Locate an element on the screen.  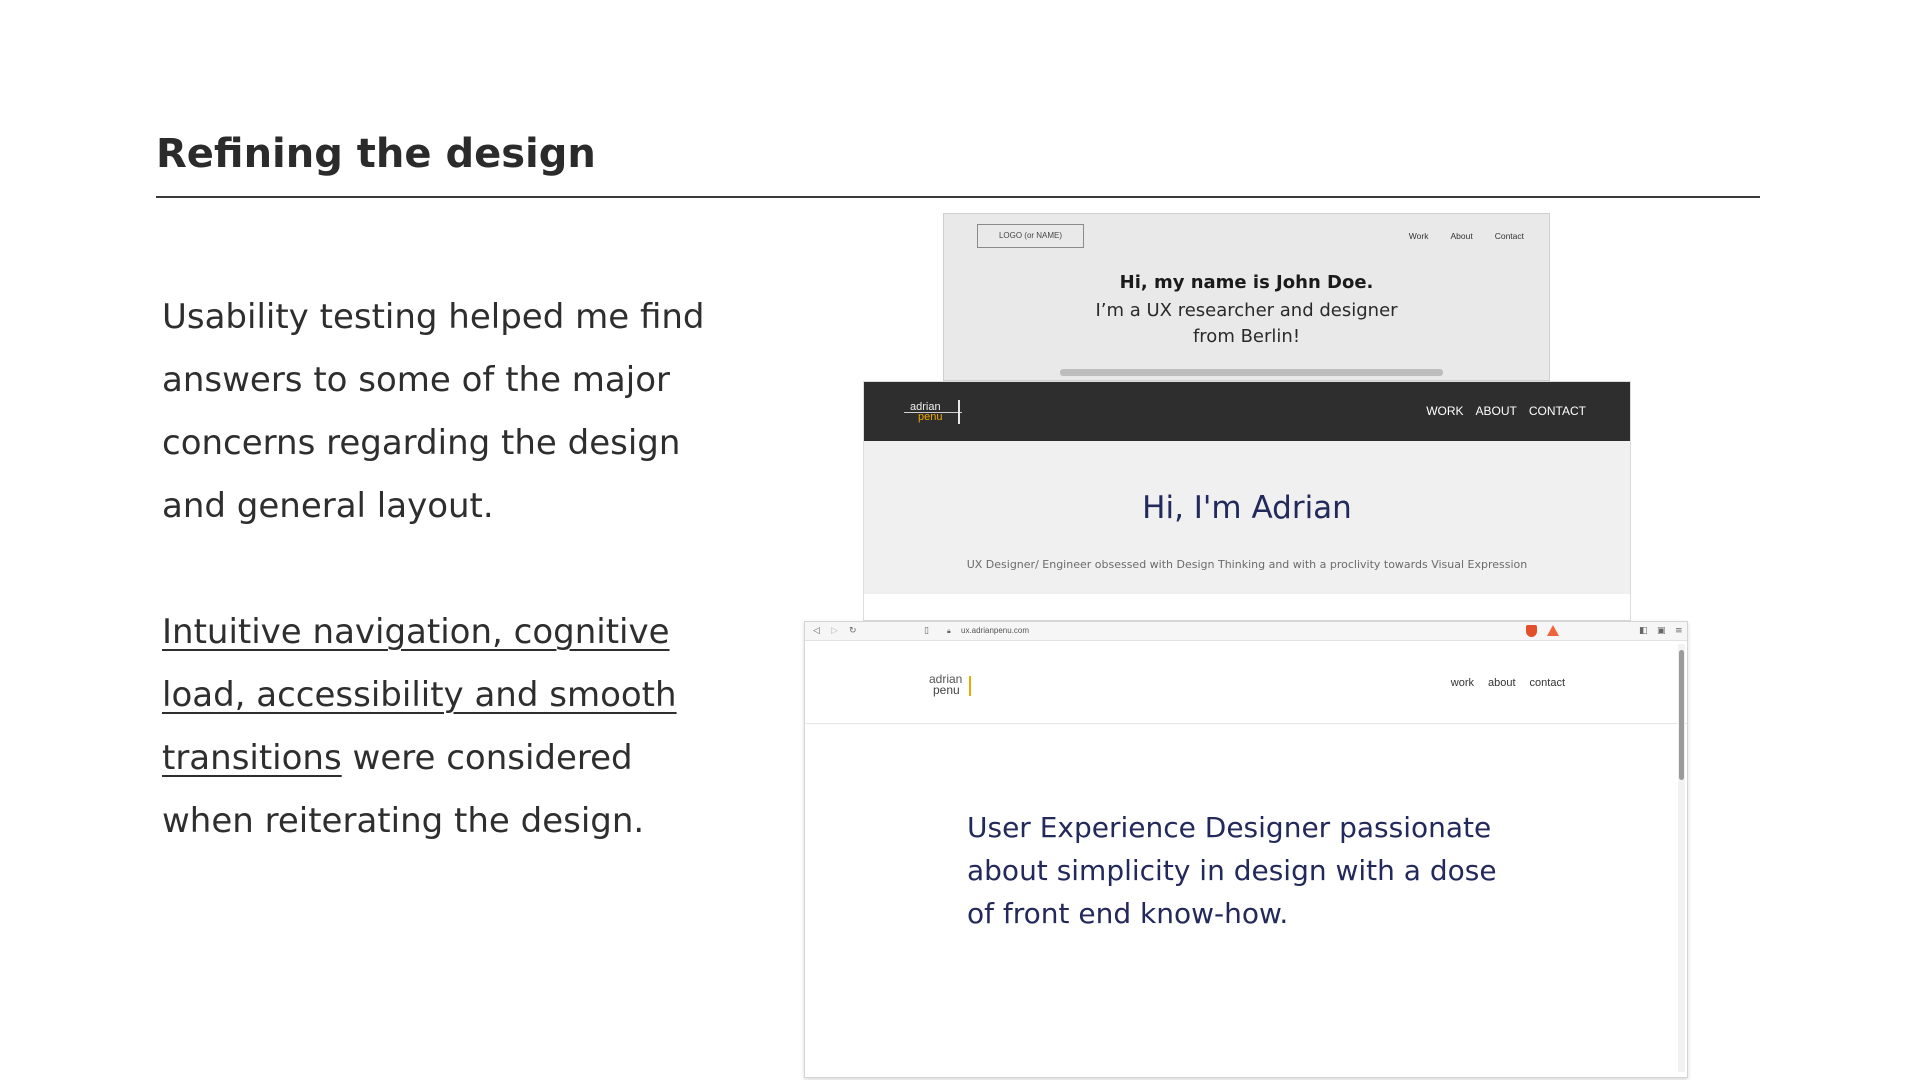
dark-nav-about: ABOUT is located at coordinates (1496, 411).